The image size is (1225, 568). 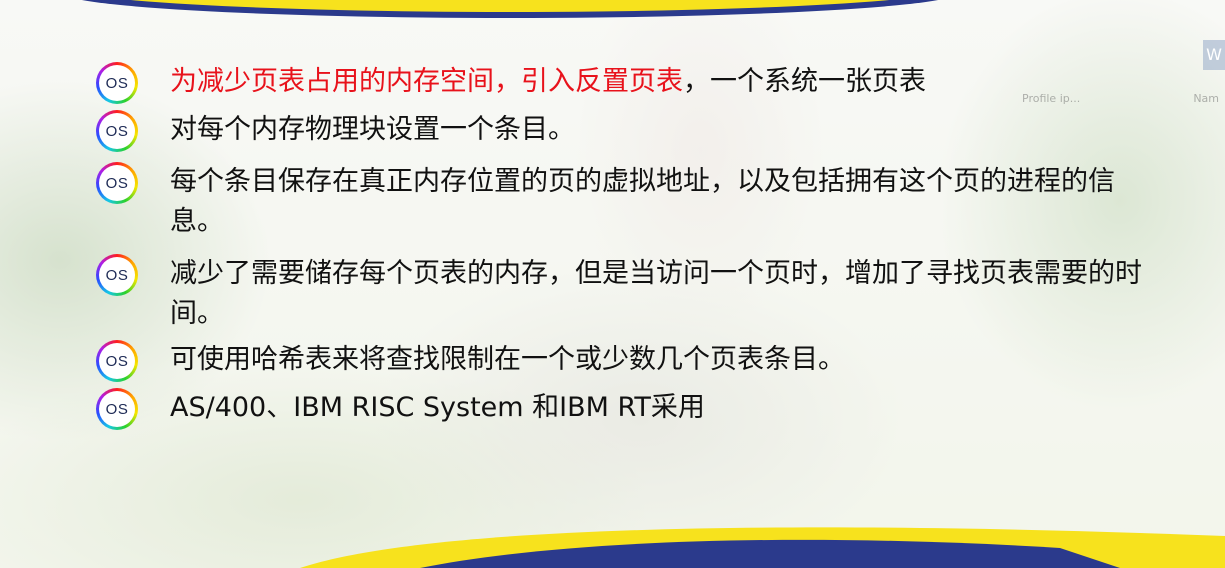 I want to click on bullet-highlight-text: 为减少页表占用的内存空间，引入反置页表, so click(x=426, y=81).